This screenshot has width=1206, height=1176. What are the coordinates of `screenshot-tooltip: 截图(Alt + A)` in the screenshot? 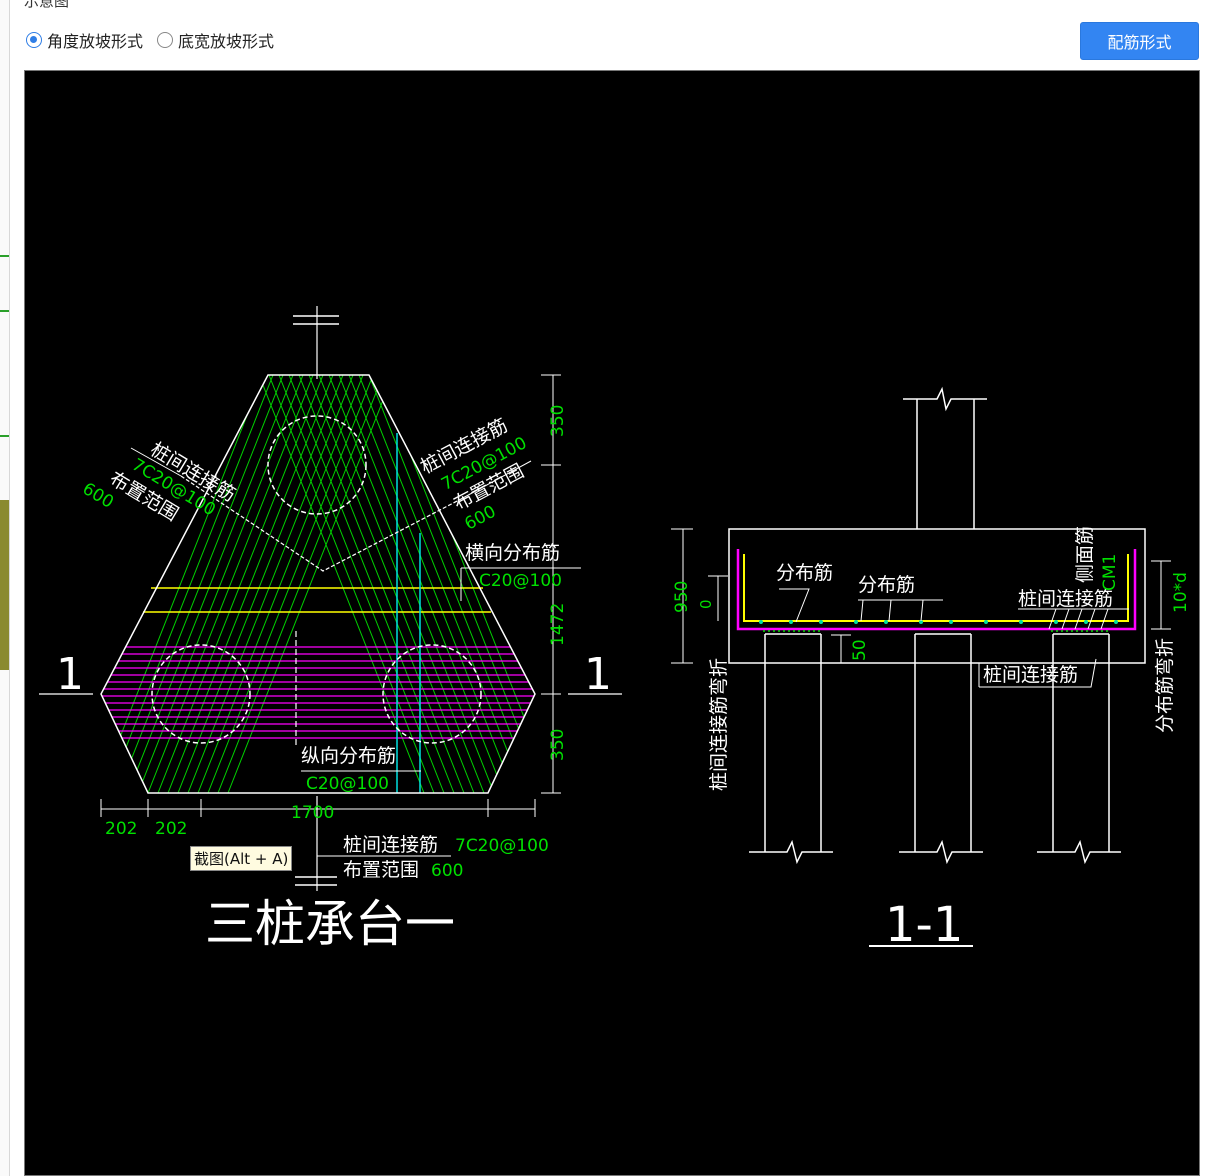 It's located at (241, 858).